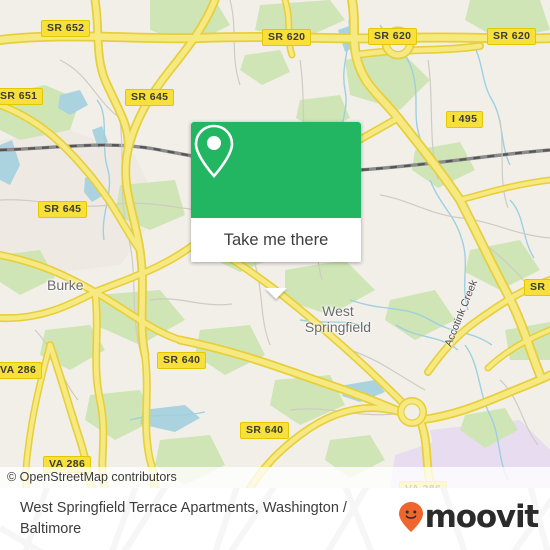 This screenshot has height=550, width=550. Describe the element at coordinates (276, 170) in the screenshot. I see `callout-card-header` at that location.